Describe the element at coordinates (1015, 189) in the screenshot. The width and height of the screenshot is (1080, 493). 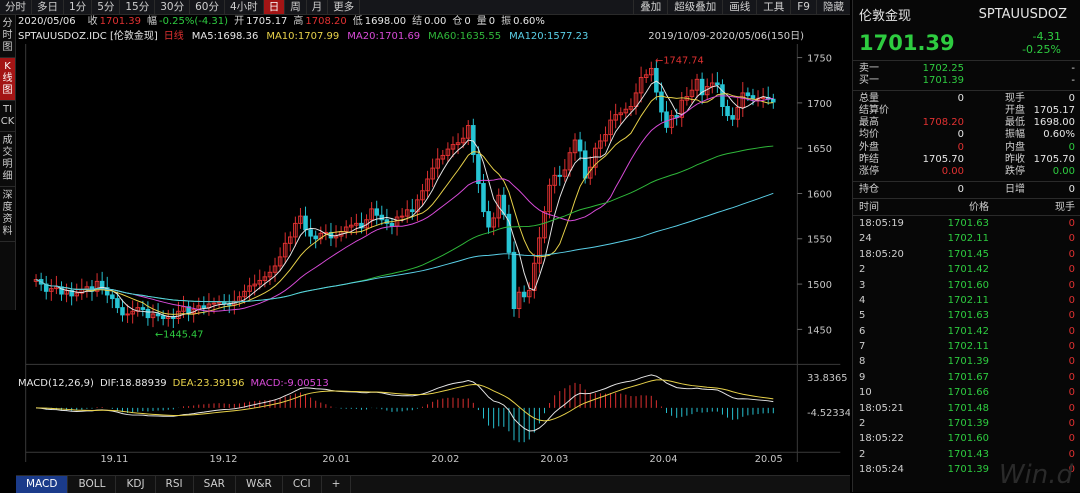
I see `stat-label: 日增` at that location.